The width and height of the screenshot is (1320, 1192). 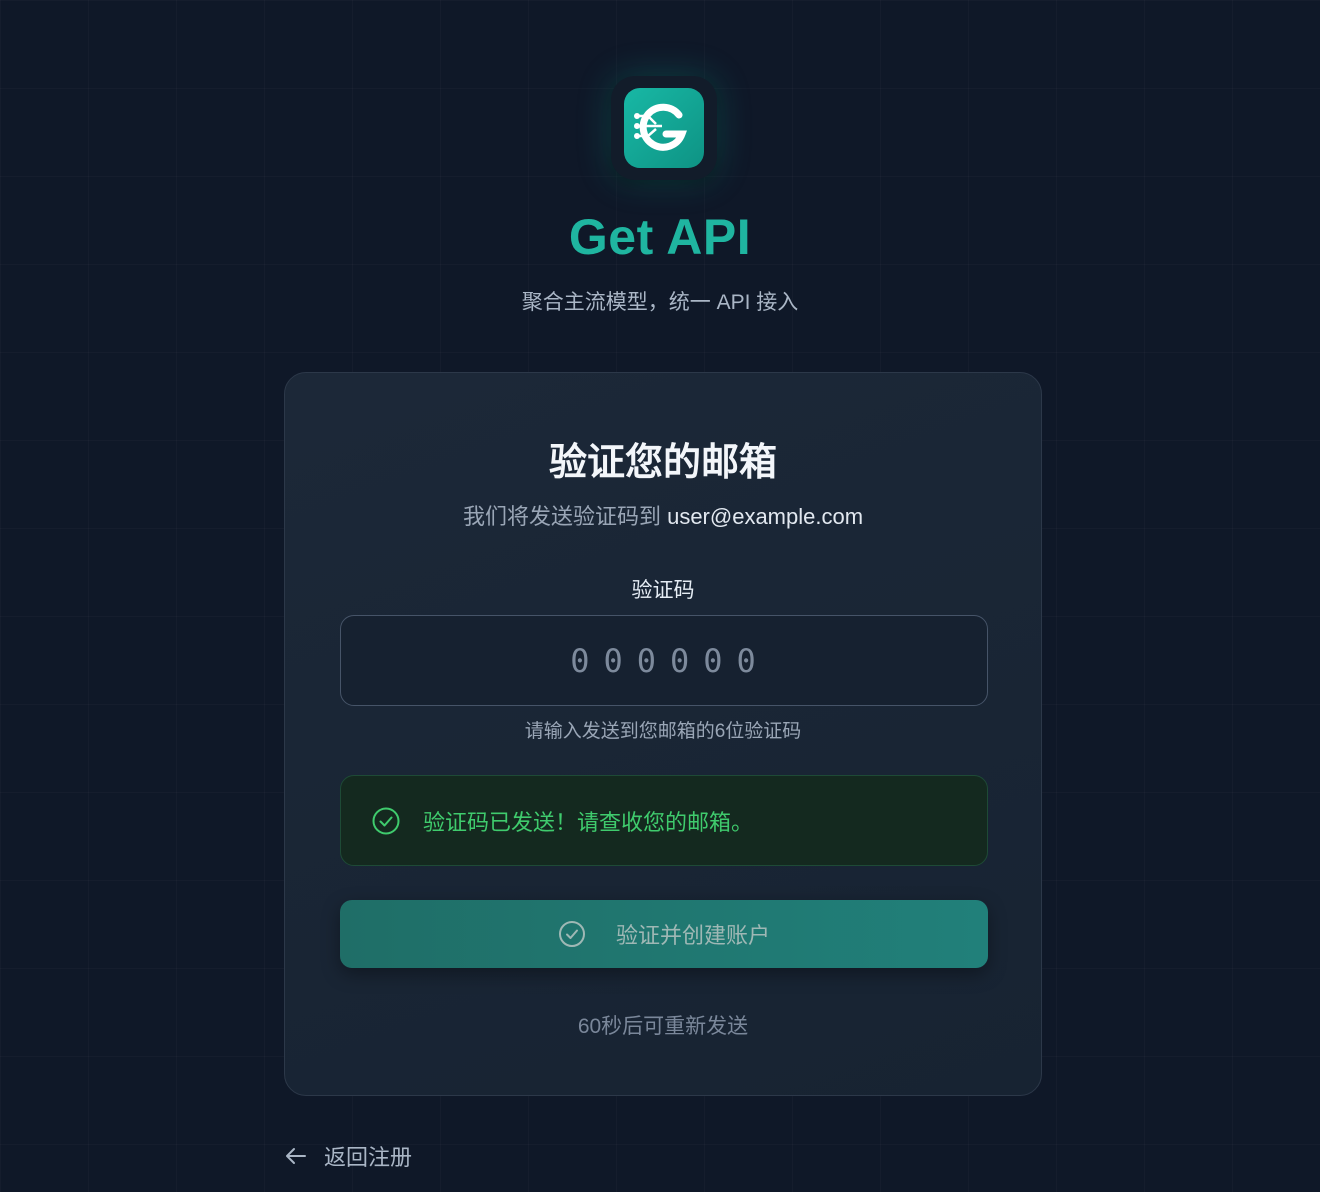 I want to click on back-link-label: 返回注册, so click(x=368, y=1157).